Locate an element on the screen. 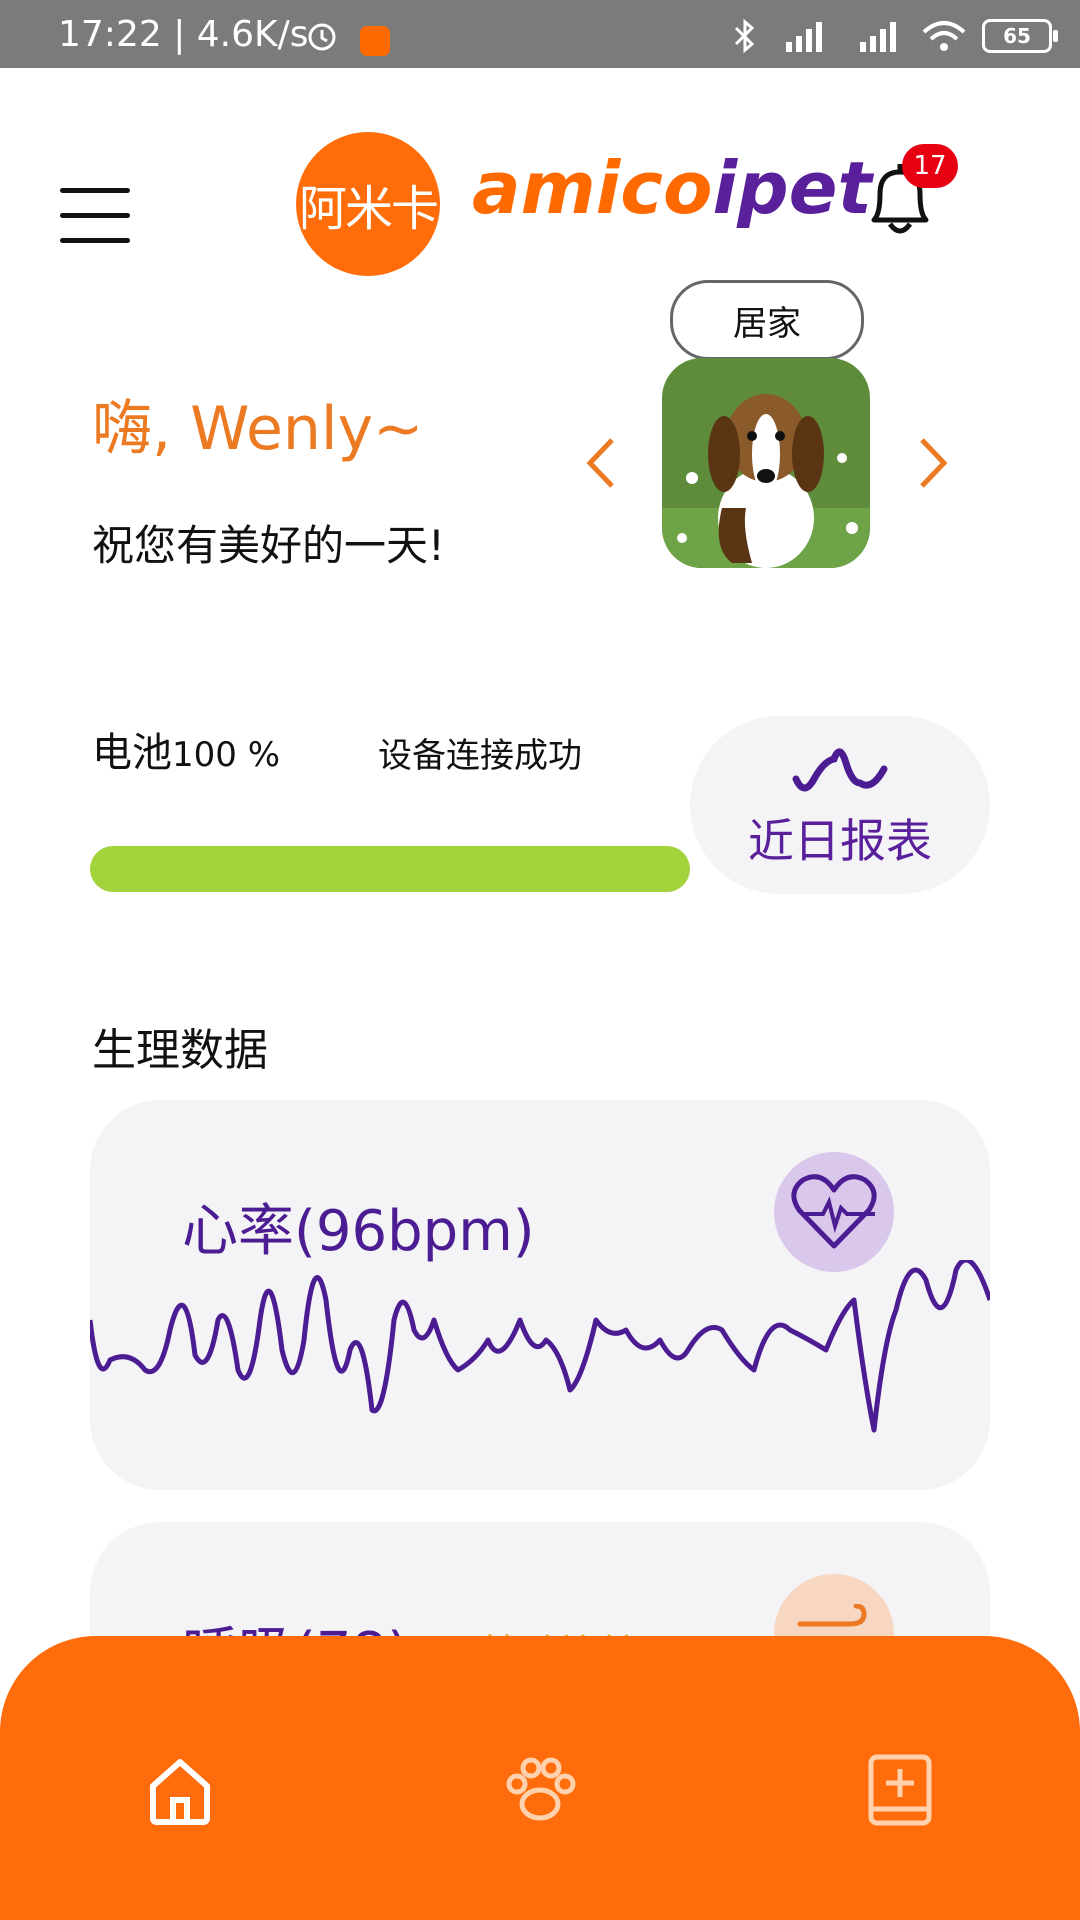  heart-rate-waveform is located at coordinates (540, 1346).